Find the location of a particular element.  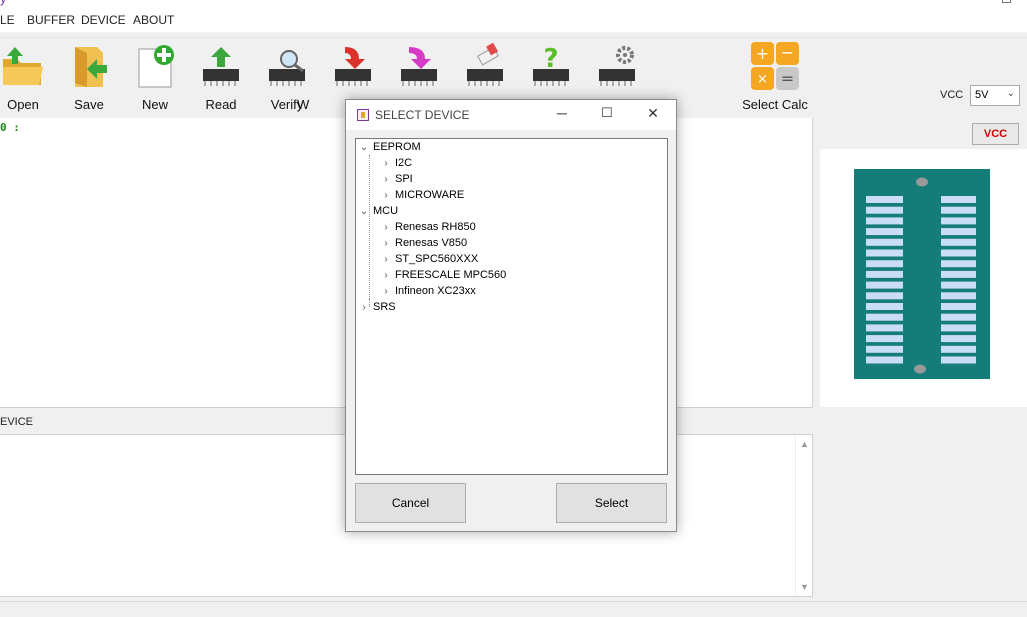

tree-node-st-spc560: › ST_SPC560XXX is located at coordinates (429, 259).